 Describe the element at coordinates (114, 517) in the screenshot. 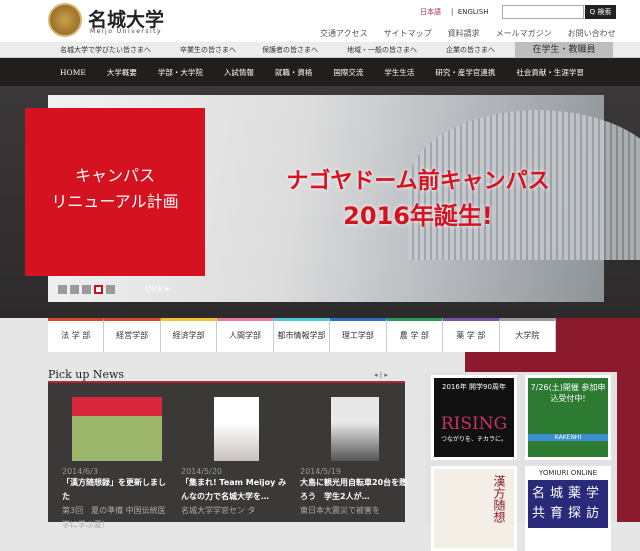

I see `news-desc: 第3回 夏の準備 中国伝統医学に学ぶ夏!` at that location.